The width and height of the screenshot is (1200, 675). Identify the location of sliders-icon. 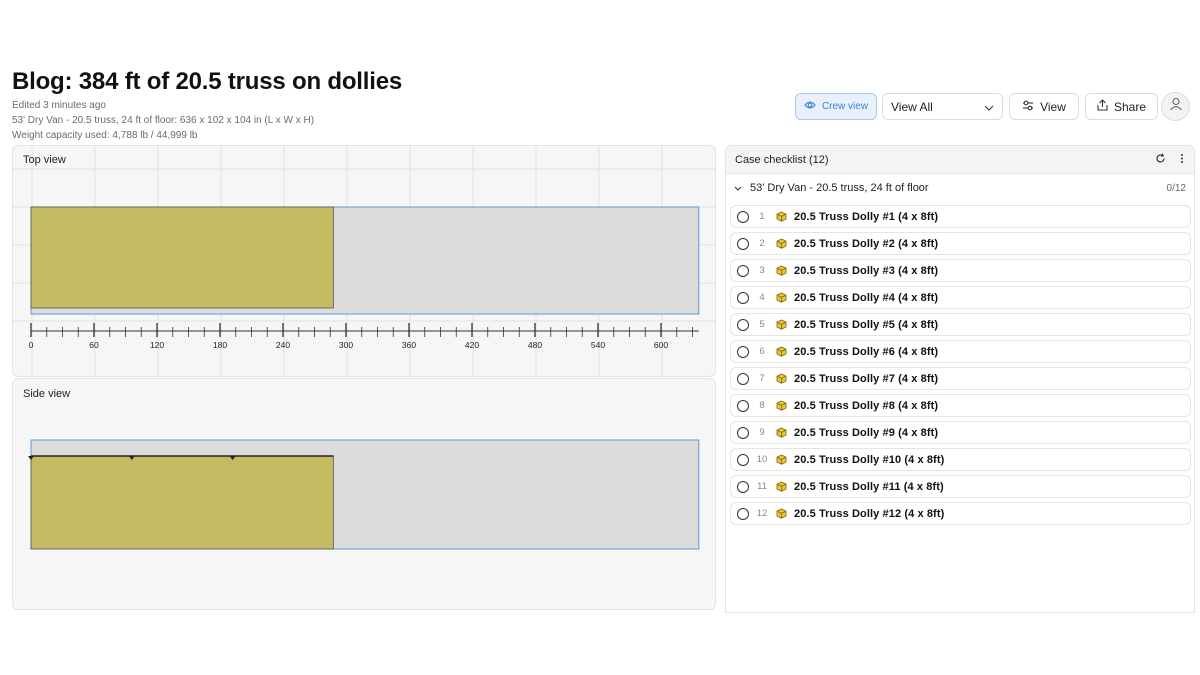
(1028, 107).